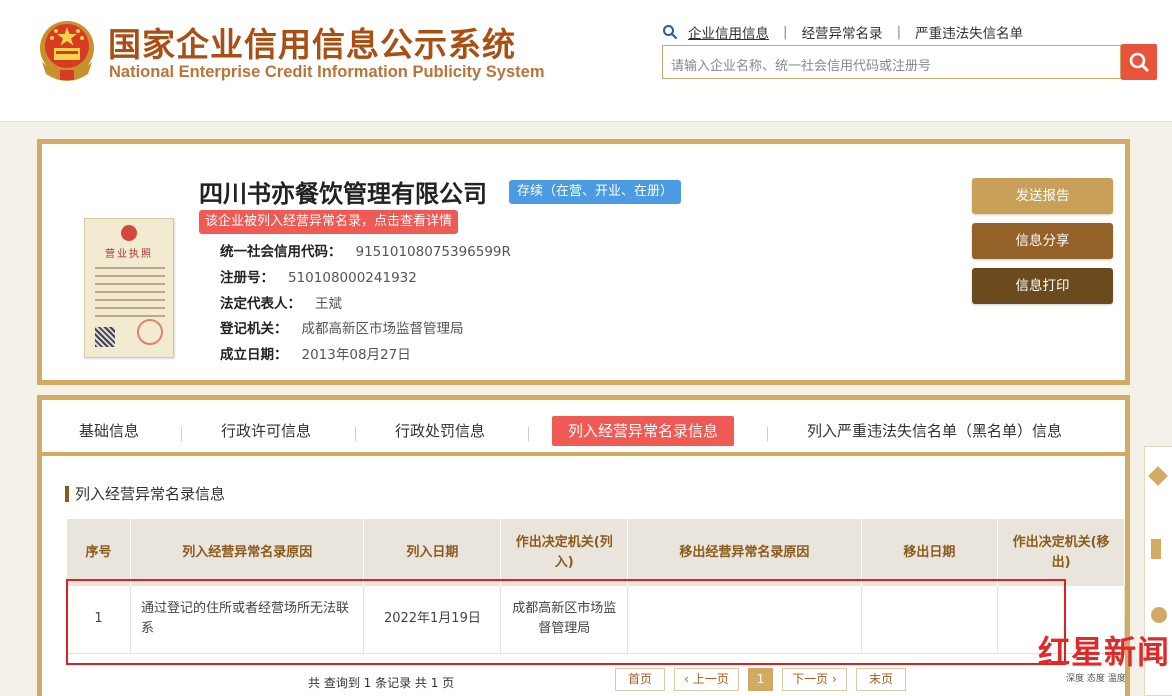 This screenshot has height=696, width=1172. Describe the element at coordinates (356, 355) in the screenshot. I see `field-value: 2013年08月27日` at that location.